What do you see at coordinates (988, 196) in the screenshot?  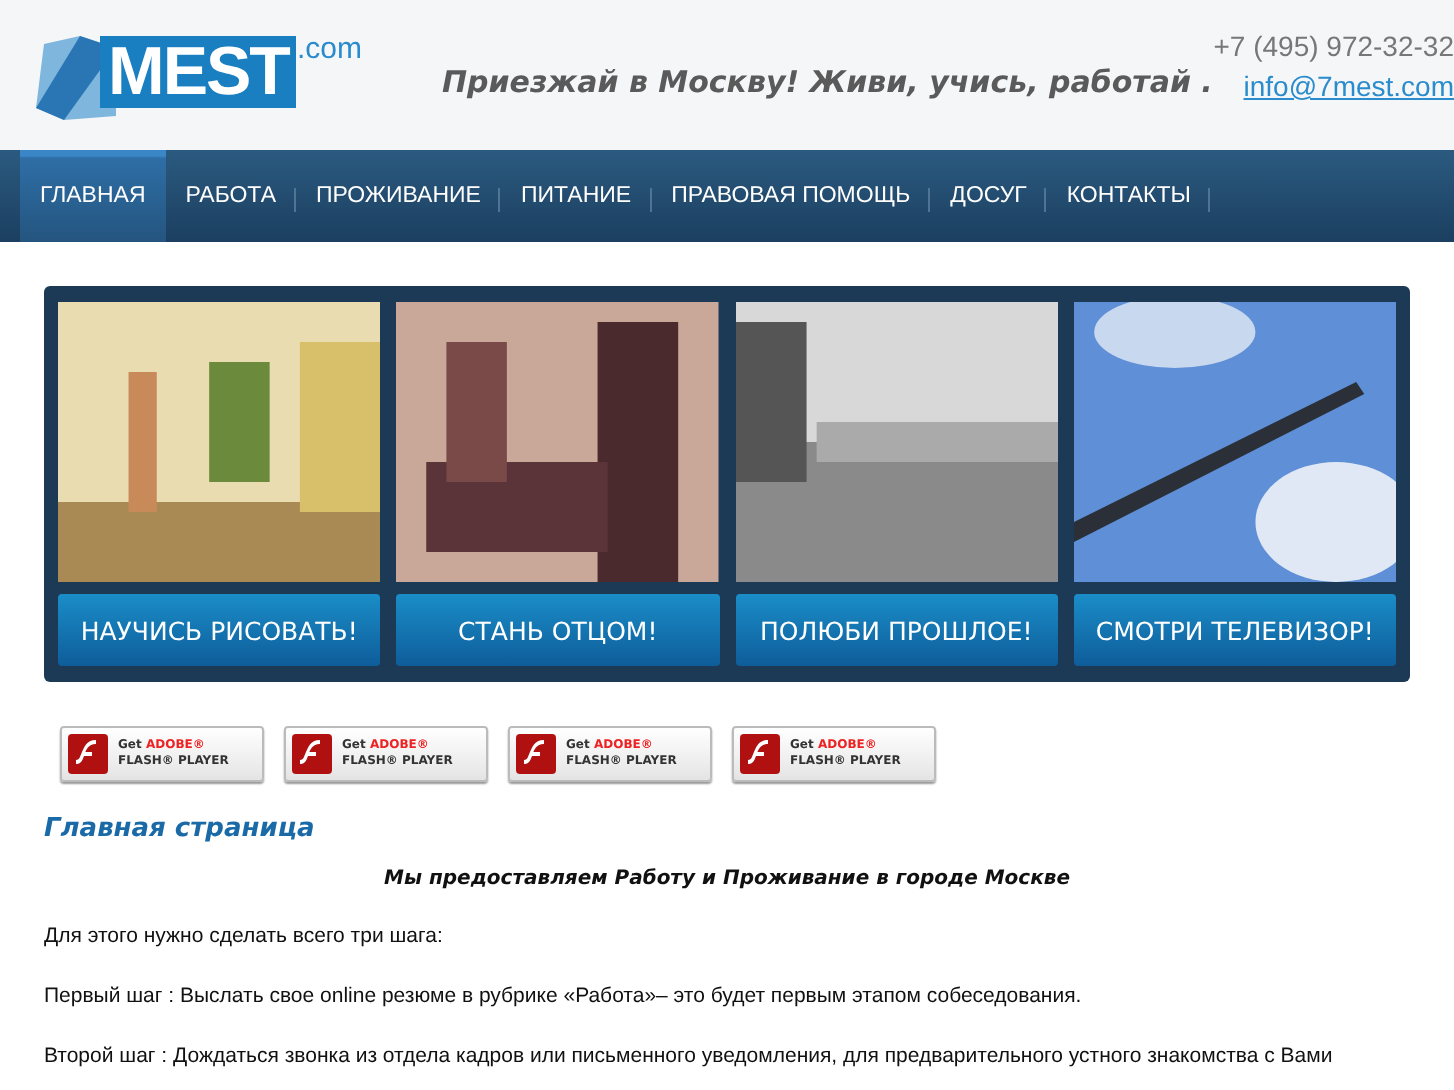 I see `nav-item: ДОСУГ` at bounding box center [988, 196].